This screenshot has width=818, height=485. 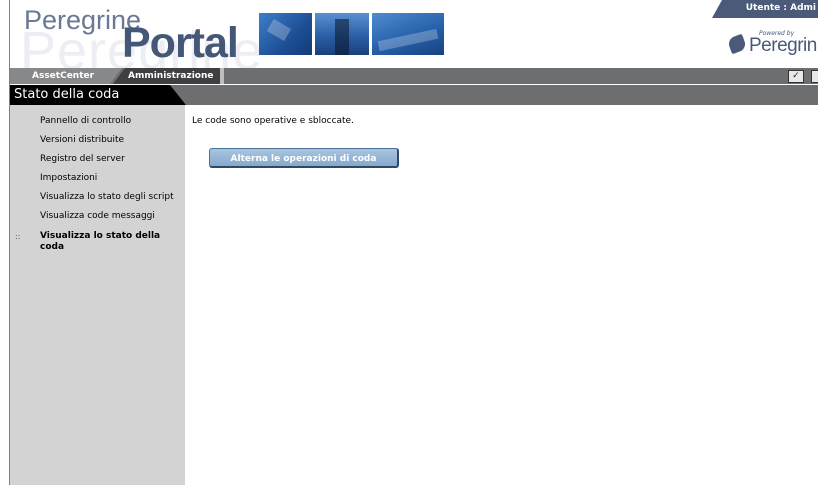 What do you see at coordinates (342, 34) in the screenshot?
I see `header-photo-businessman` at bounding box center [342, 34].